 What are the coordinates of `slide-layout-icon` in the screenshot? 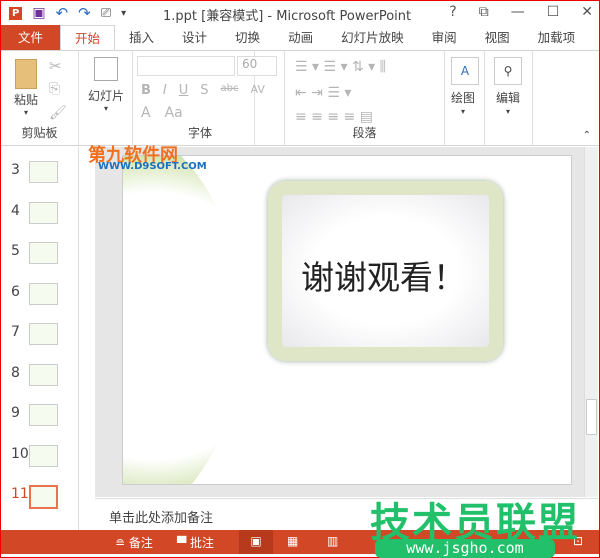 It's located at (106, 69).